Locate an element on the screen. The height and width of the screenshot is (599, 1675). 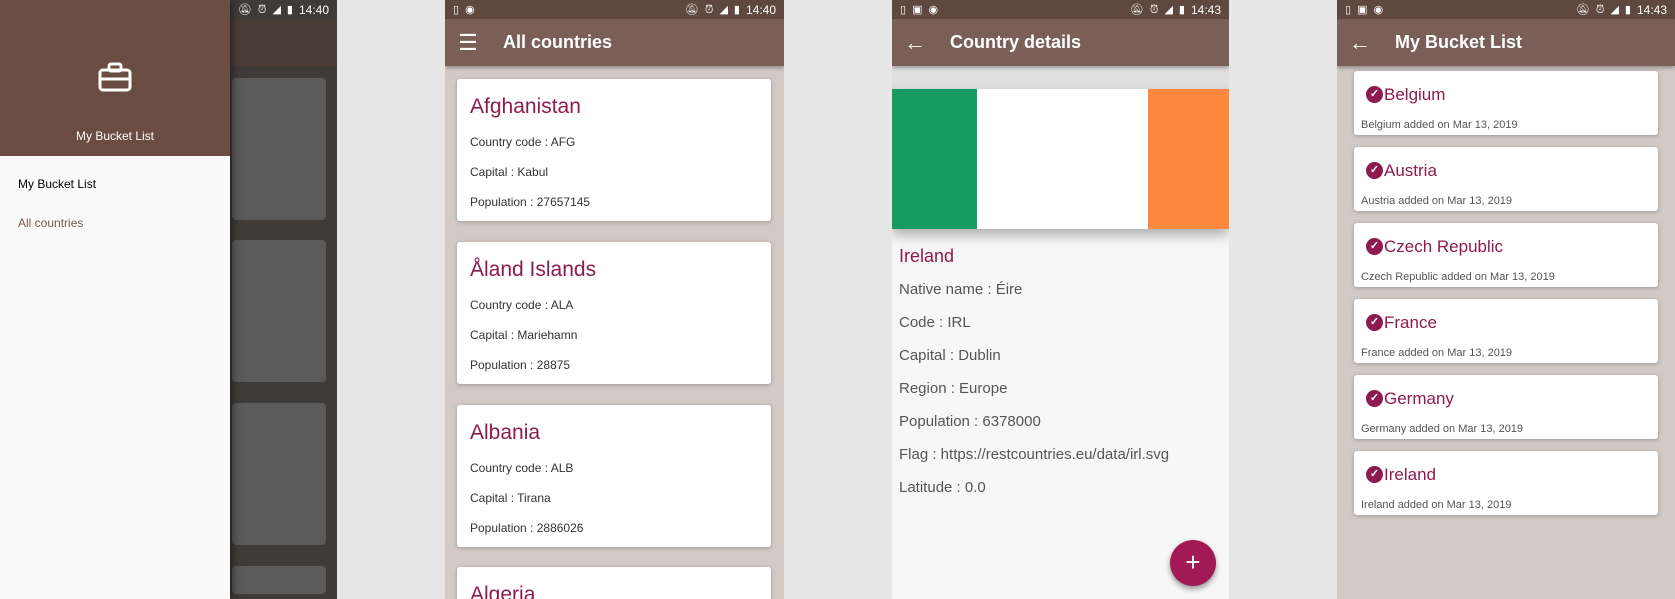
page-title: All countries is located at coordinates (558, 42).